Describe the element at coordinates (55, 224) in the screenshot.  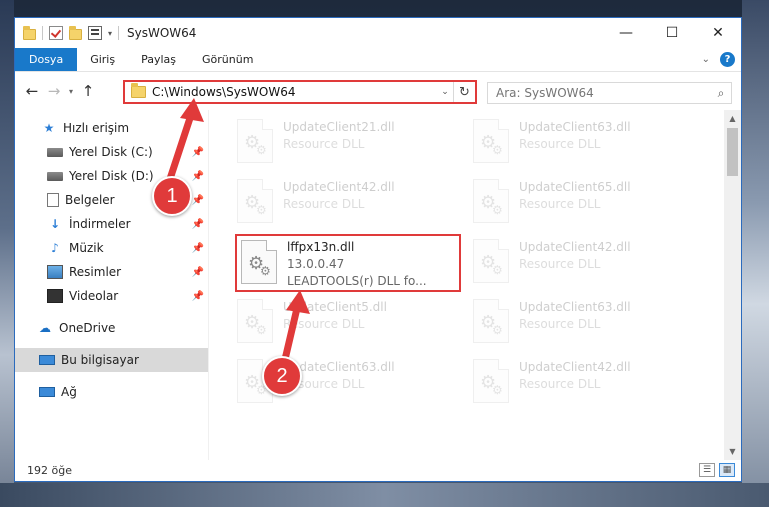
I see `download-icon: ↓` at that location.